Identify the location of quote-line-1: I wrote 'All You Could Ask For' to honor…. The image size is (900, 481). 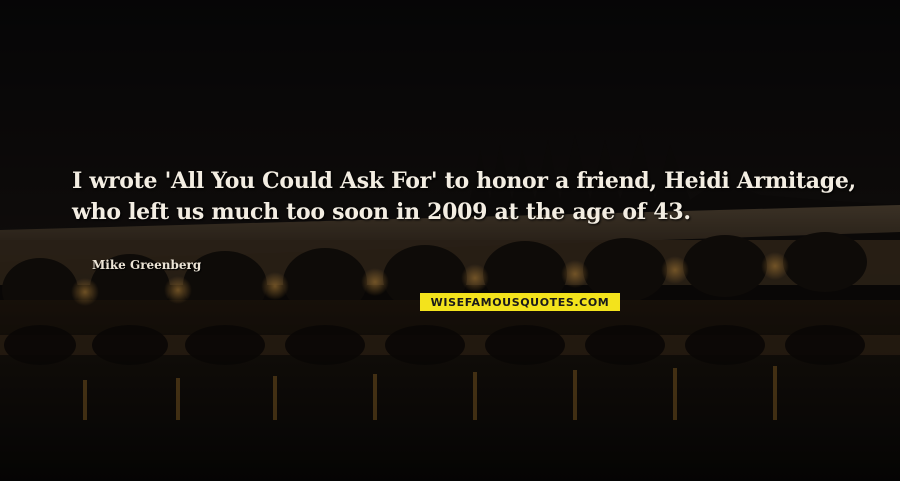
(464, 181).